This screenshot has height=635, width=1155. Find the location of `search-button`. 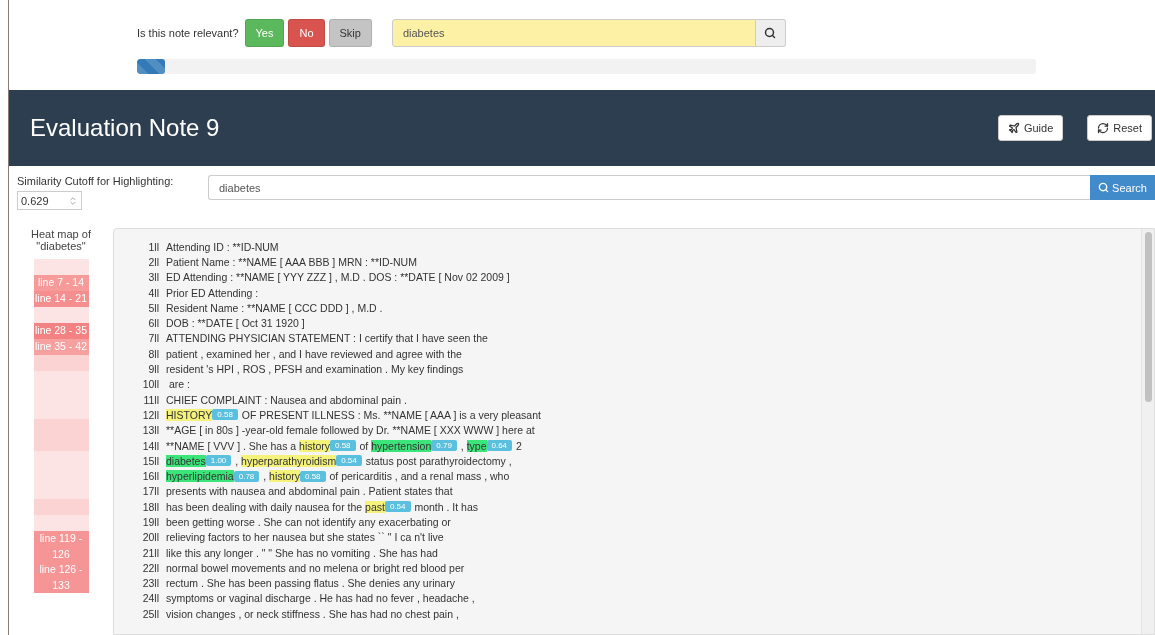

search-button is located at coordinates (770, 33).